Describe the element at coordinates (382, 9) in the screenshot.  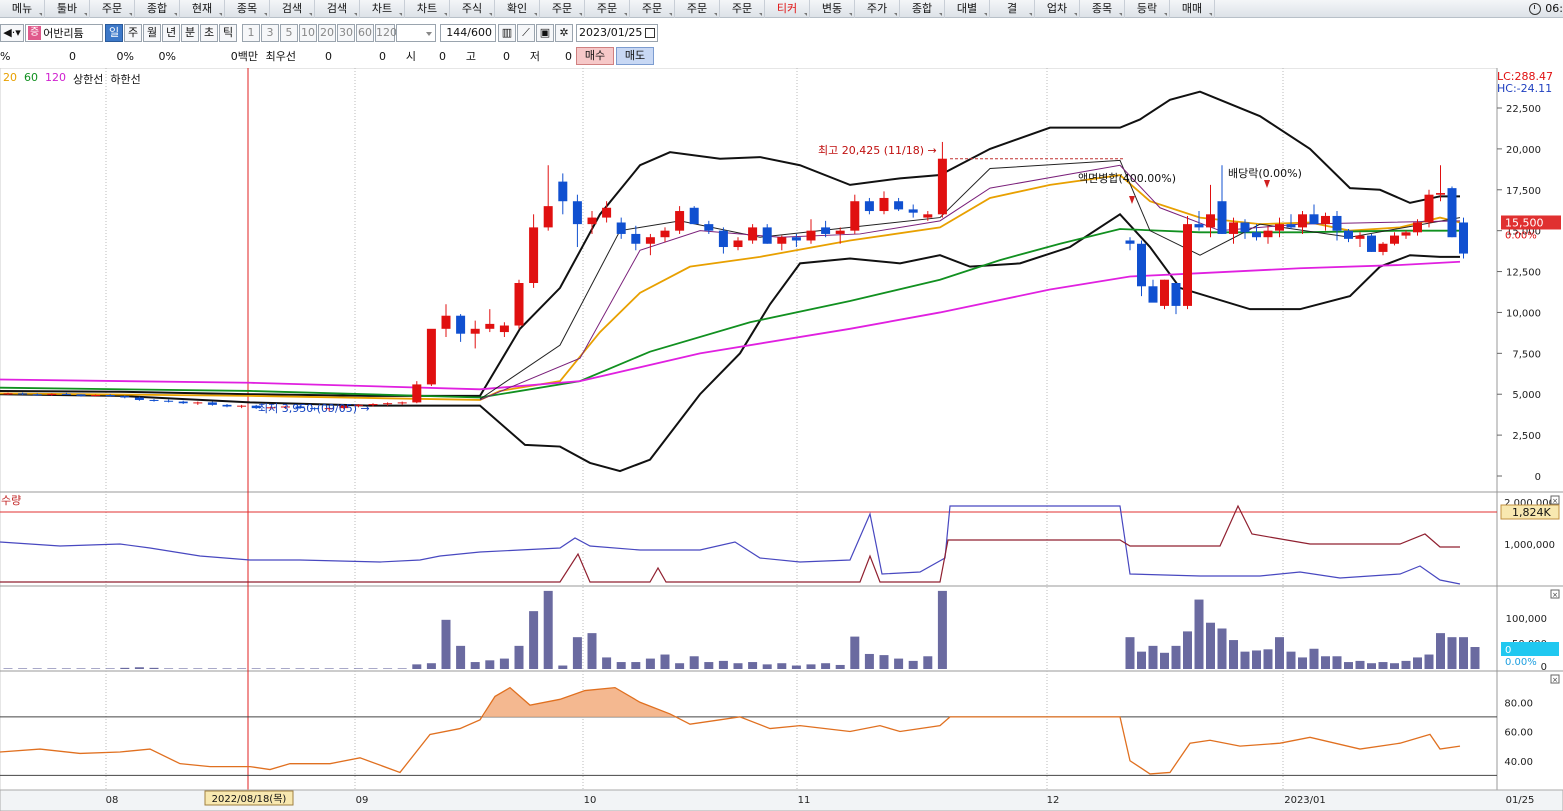
I see `menu-item-8: 차트` at that location.